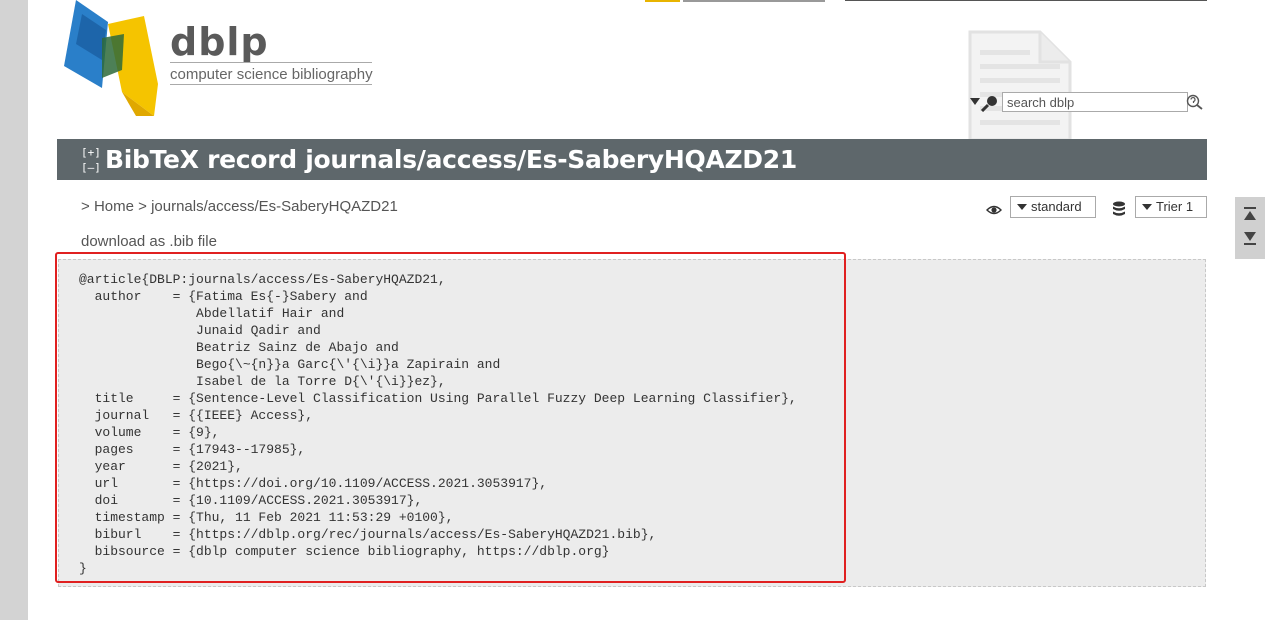  What do you see at coordinates (219, 42) in the screenshot?
I see `logo-wordmark: dblp` at bounding box center [219, 42].